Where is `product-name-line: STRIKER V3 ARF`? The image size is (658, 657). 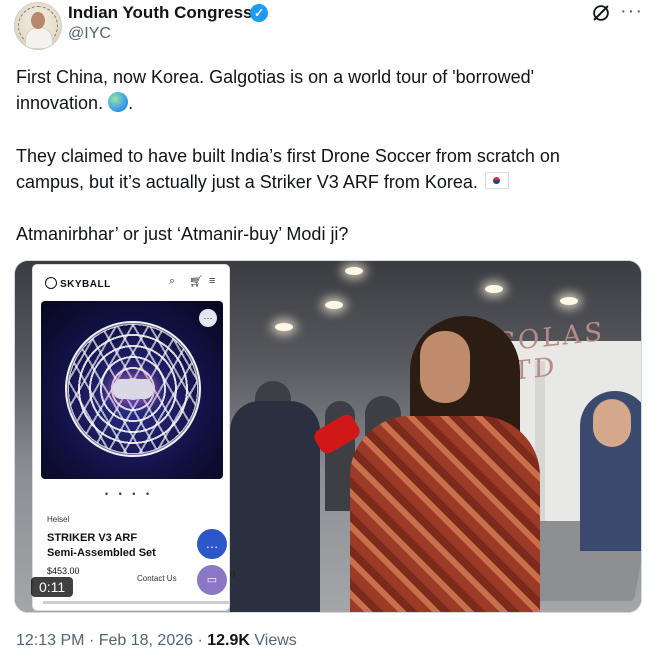 product-name-line: STRIKER V3 ARF is located at coordinates (92, 538).